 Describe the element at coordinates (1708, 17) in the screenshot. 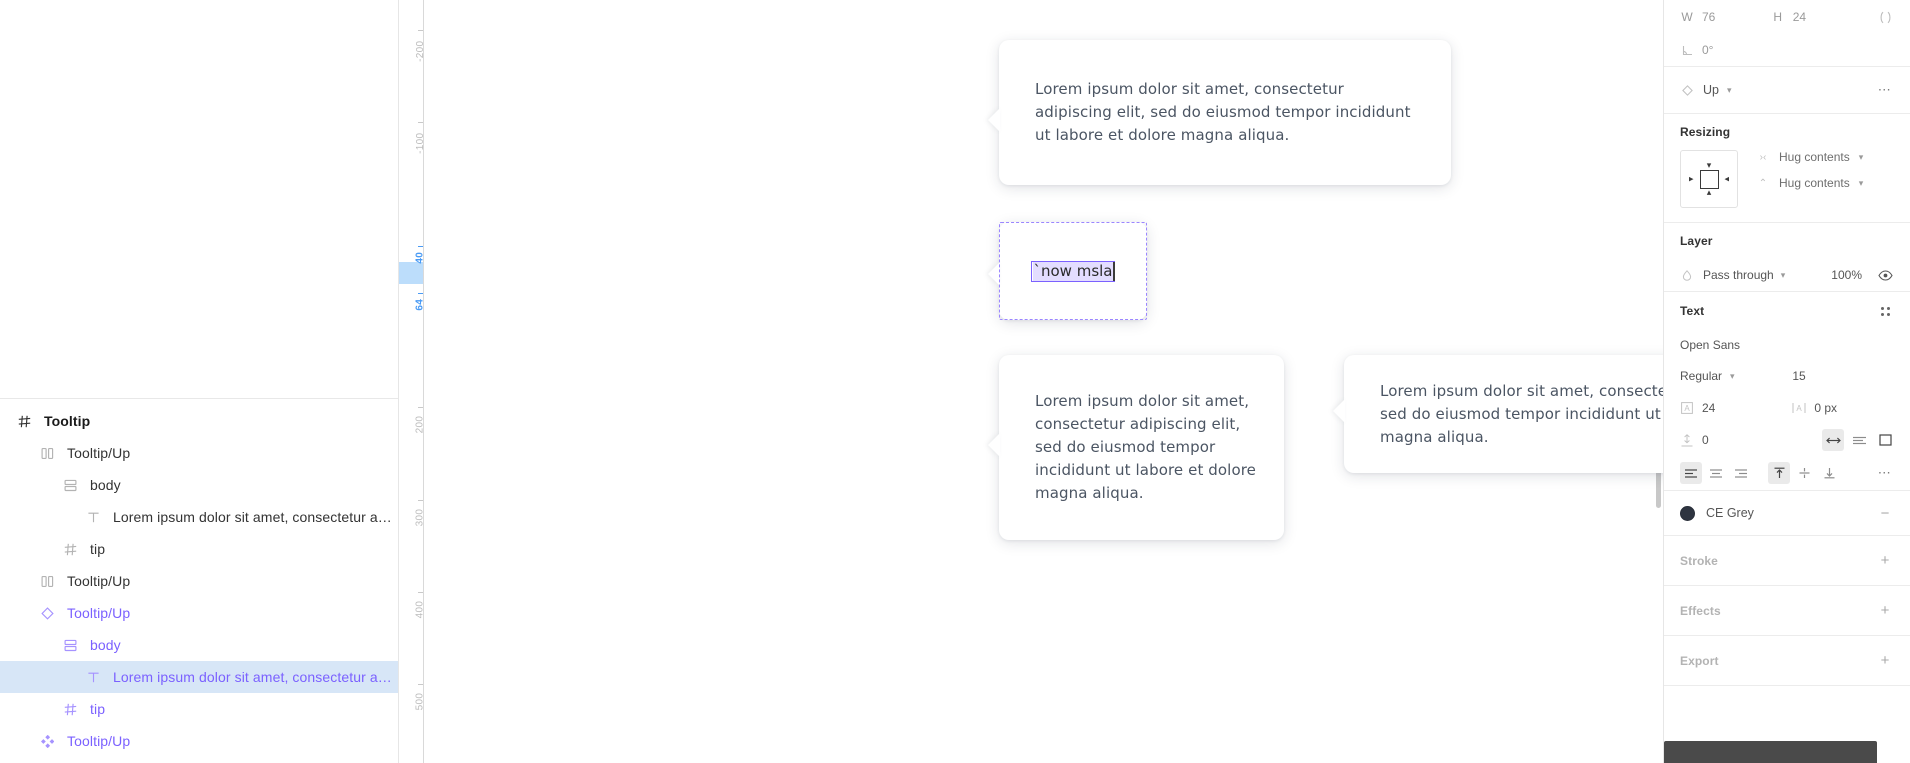

I see `width-value: 76` at that location.